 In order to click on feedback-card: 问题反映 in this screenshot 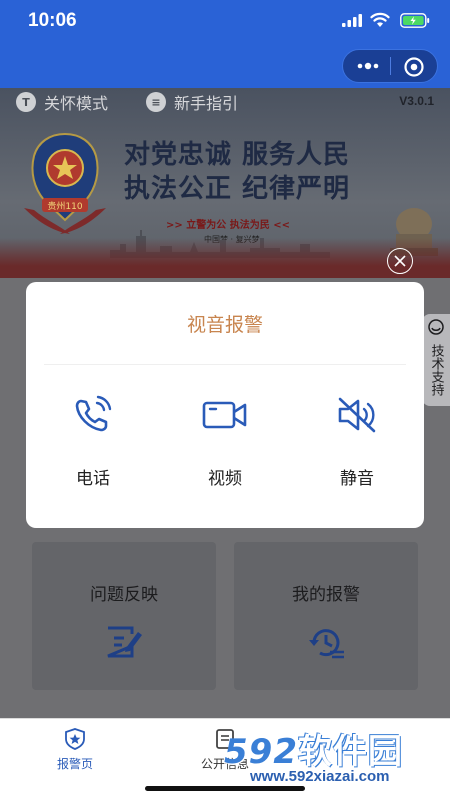, I will do `click(124, 616)`.